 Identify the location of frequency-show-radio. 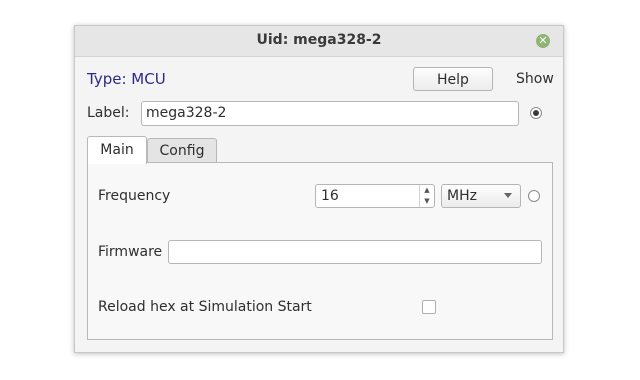
(534, 196).